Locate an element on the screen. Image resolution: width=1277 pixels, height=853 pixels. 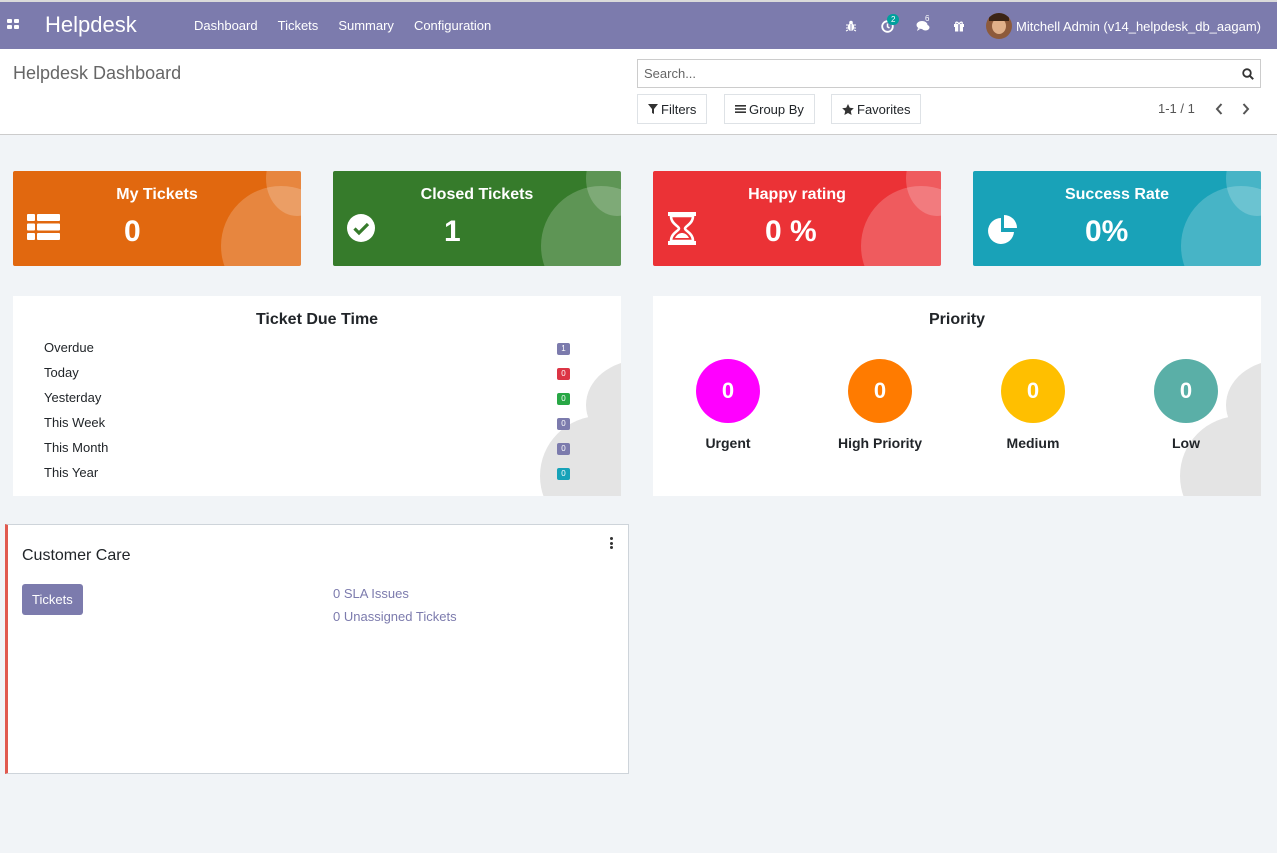
card-title: Closed Tickets is located at coordinates (477, 194).